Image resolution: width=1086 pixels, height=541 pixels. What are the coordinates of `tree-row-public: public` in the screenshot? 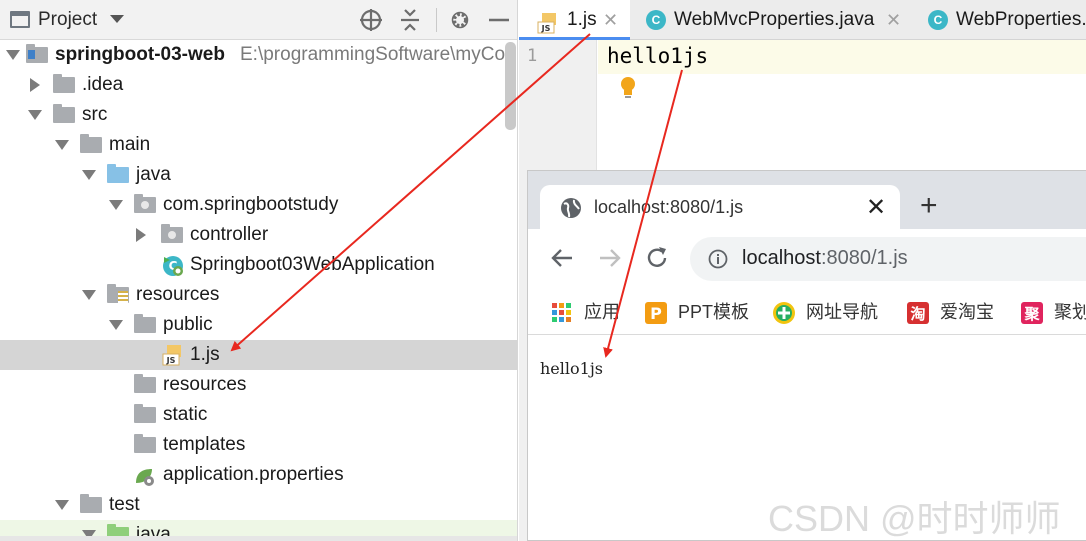 It's located at (258, 325).